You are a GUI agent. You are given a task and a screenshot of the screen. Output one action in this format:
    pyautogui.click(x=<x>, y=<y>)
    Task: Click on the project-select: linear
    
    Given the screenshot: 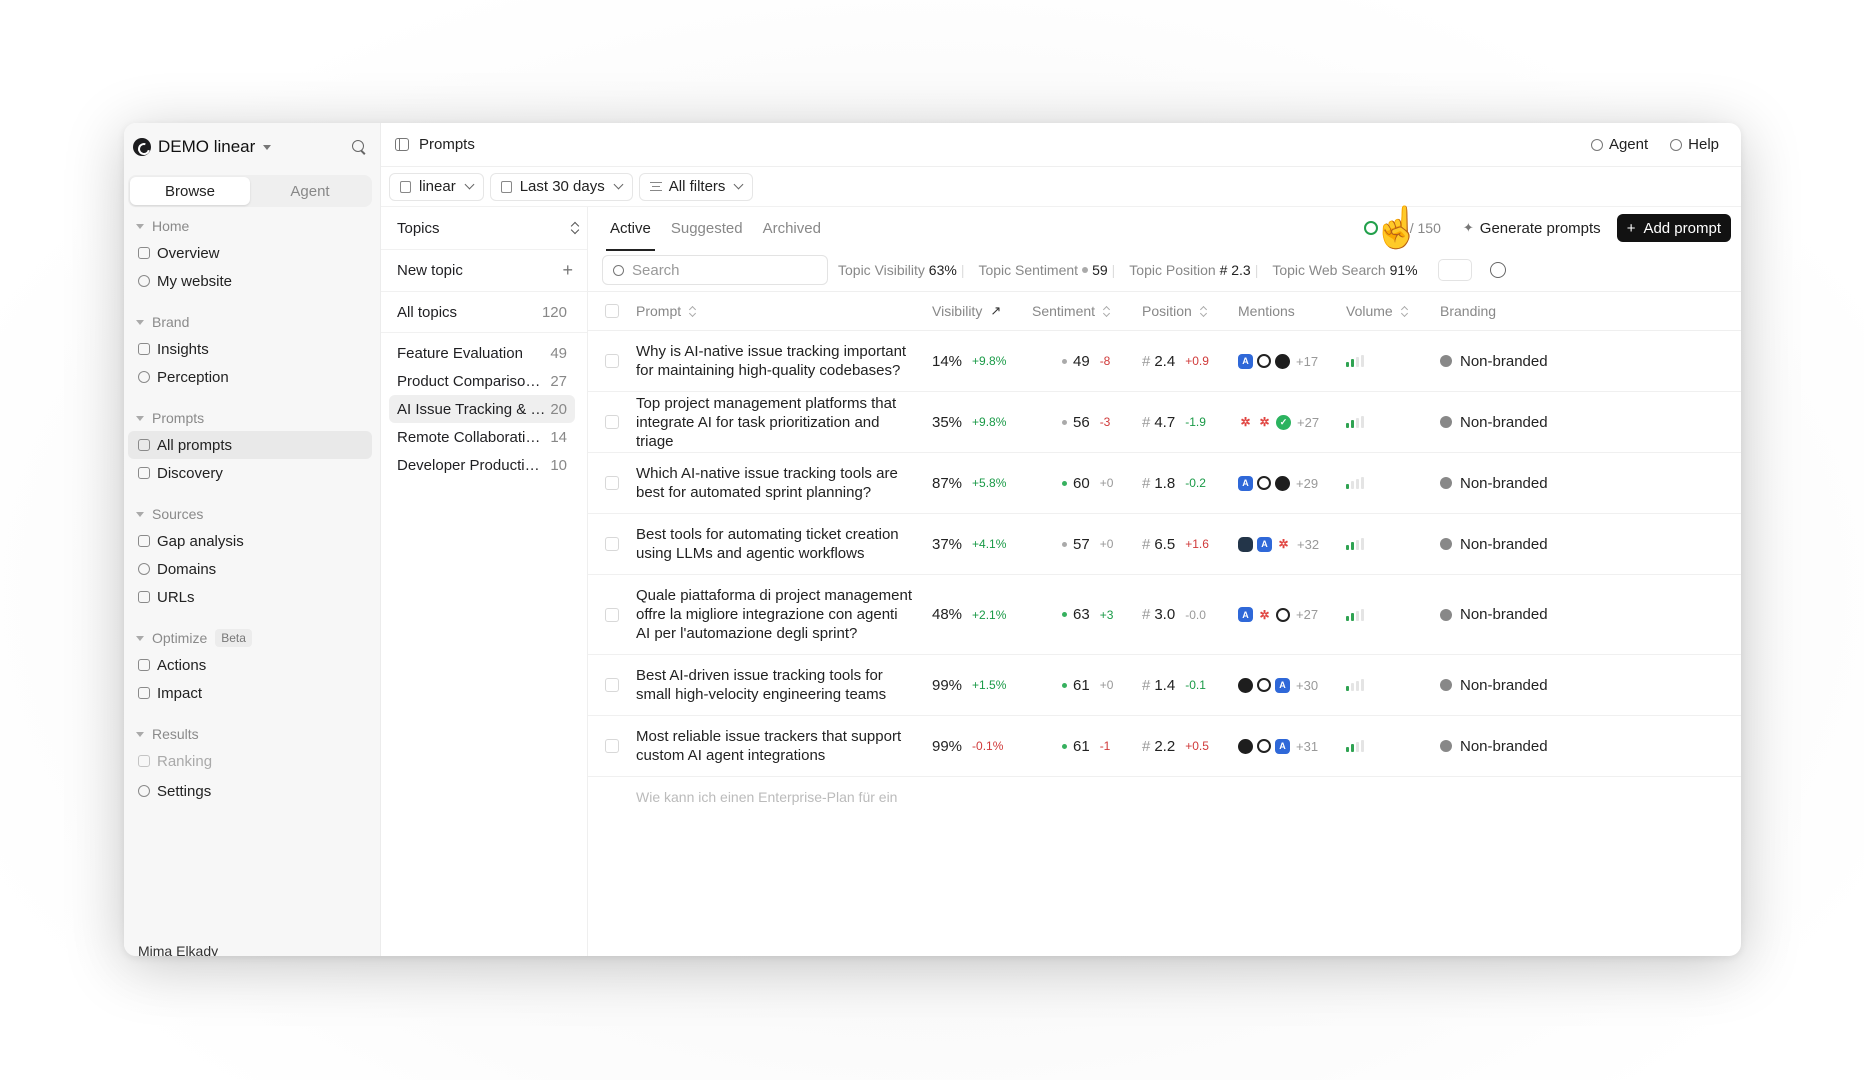 What is the action you would take?
    pyautogui.click(x=436, y=186)
    